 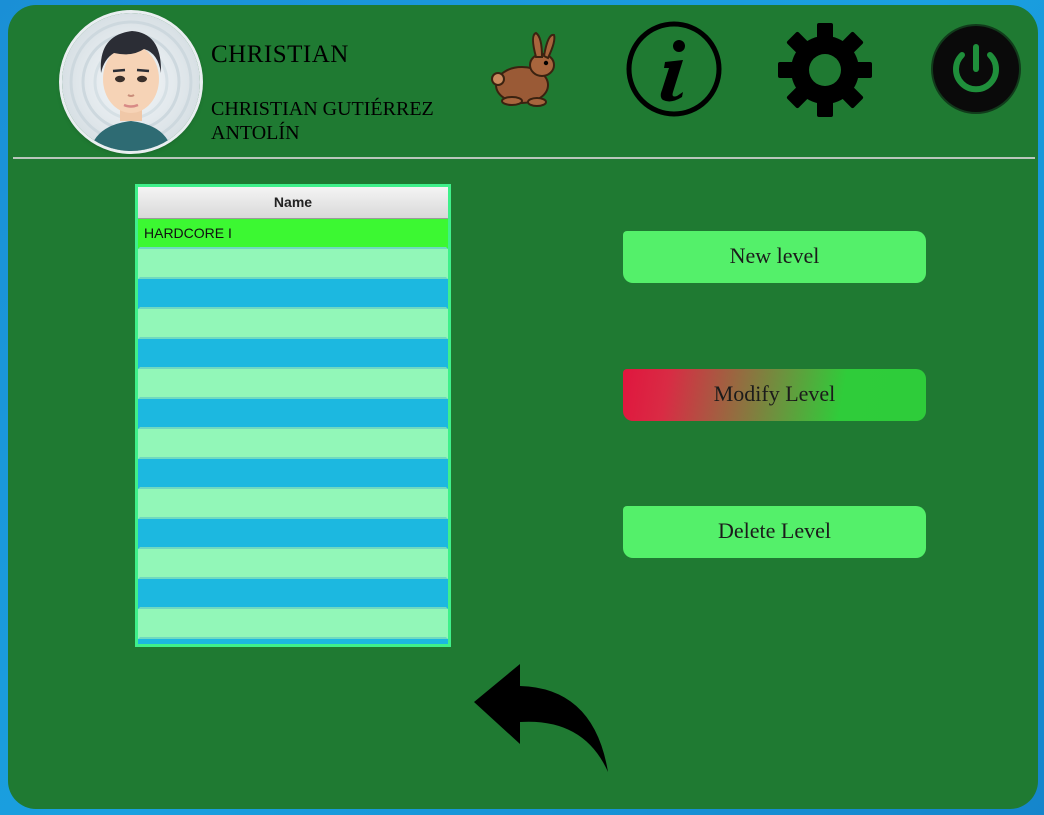 What do you see at coordinates (774, 532) in the screenshot?
I see `delete-level-button: Delete Level` at bounding box center [774, 532].